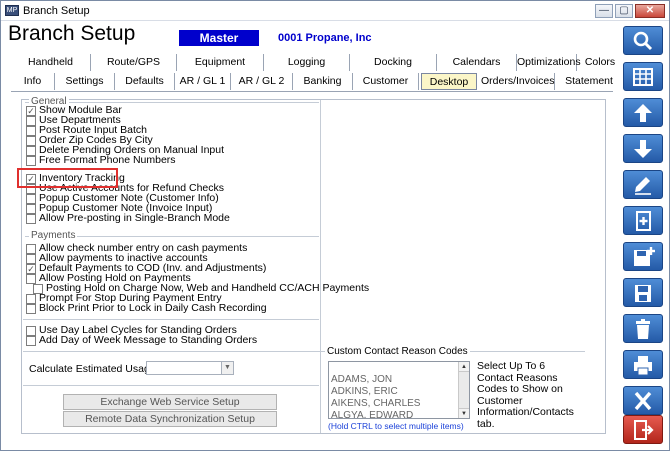 The image size is (670, 451). What do you see at coordinates (549, 62) in the screenshot?
I see `tab-optimizations: Optimizations` at bounding box center [549, 62].